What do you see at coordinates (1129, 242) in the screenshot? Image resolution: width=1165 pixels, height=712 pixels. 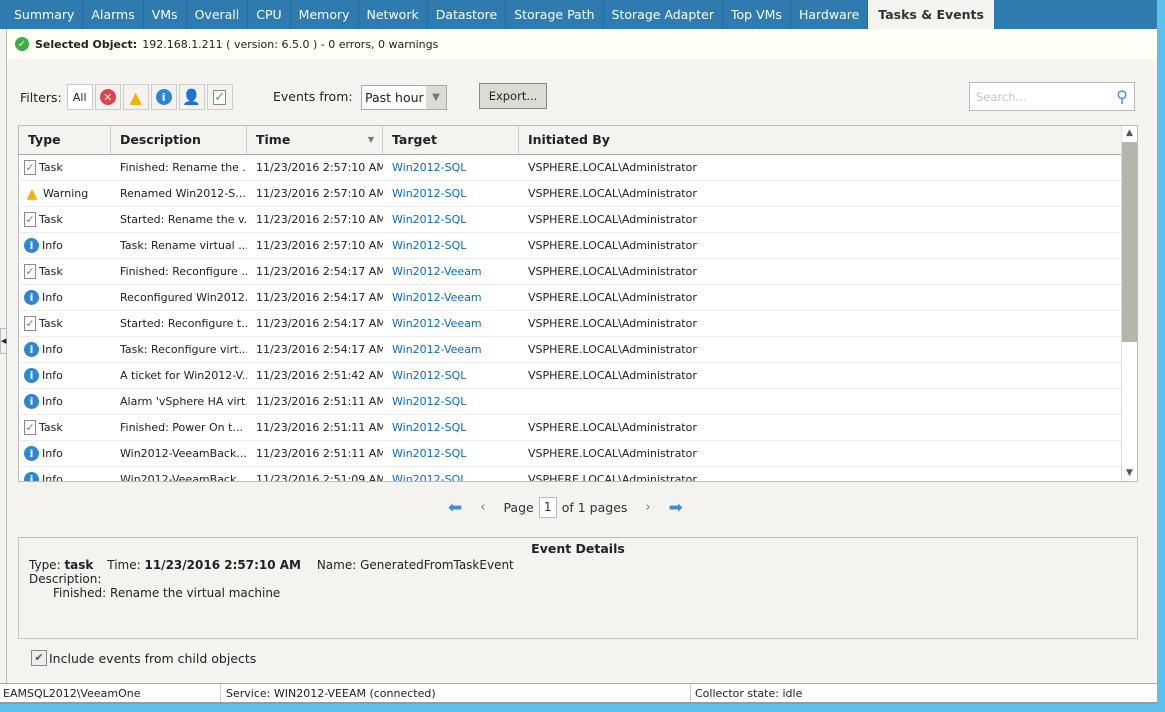 I see `scrollbar-thumb` at bounding box center [1129, 242].